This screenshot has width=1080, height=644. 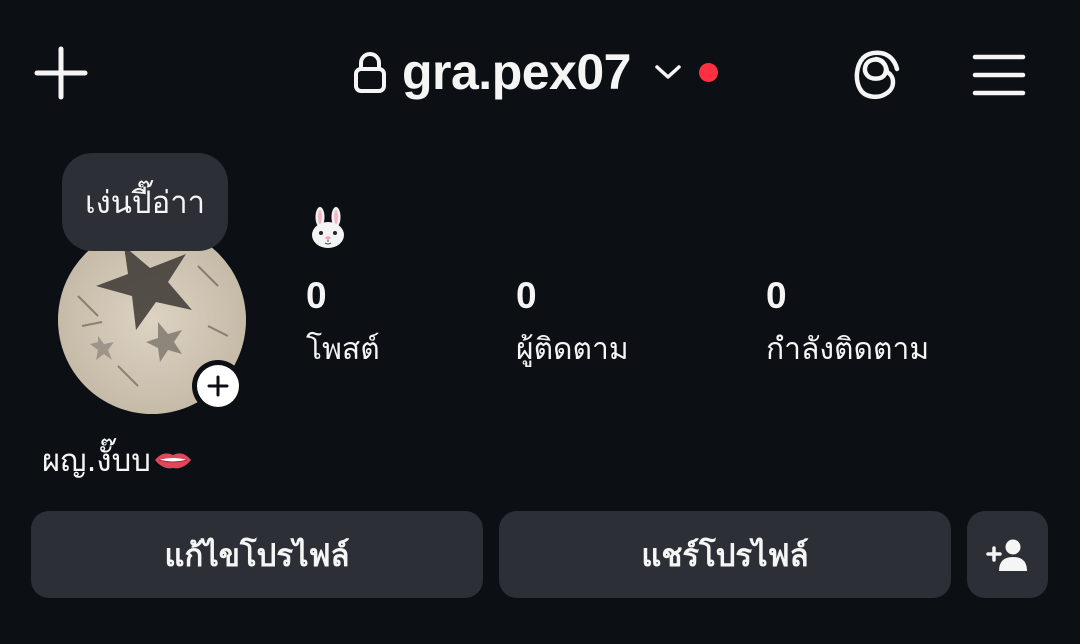 I want to click on stat-posts-value: 0, so click(x=316, y=295).